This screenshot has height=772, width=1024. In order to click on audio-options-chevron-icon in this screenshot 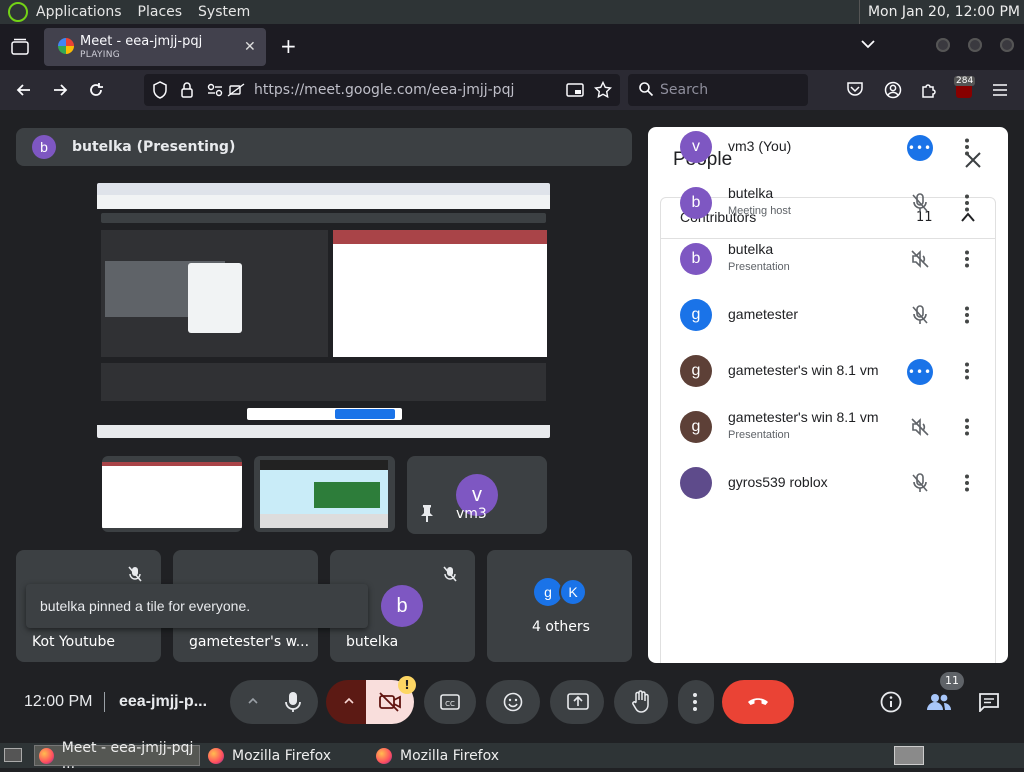, I will do `click(253, 701)`.